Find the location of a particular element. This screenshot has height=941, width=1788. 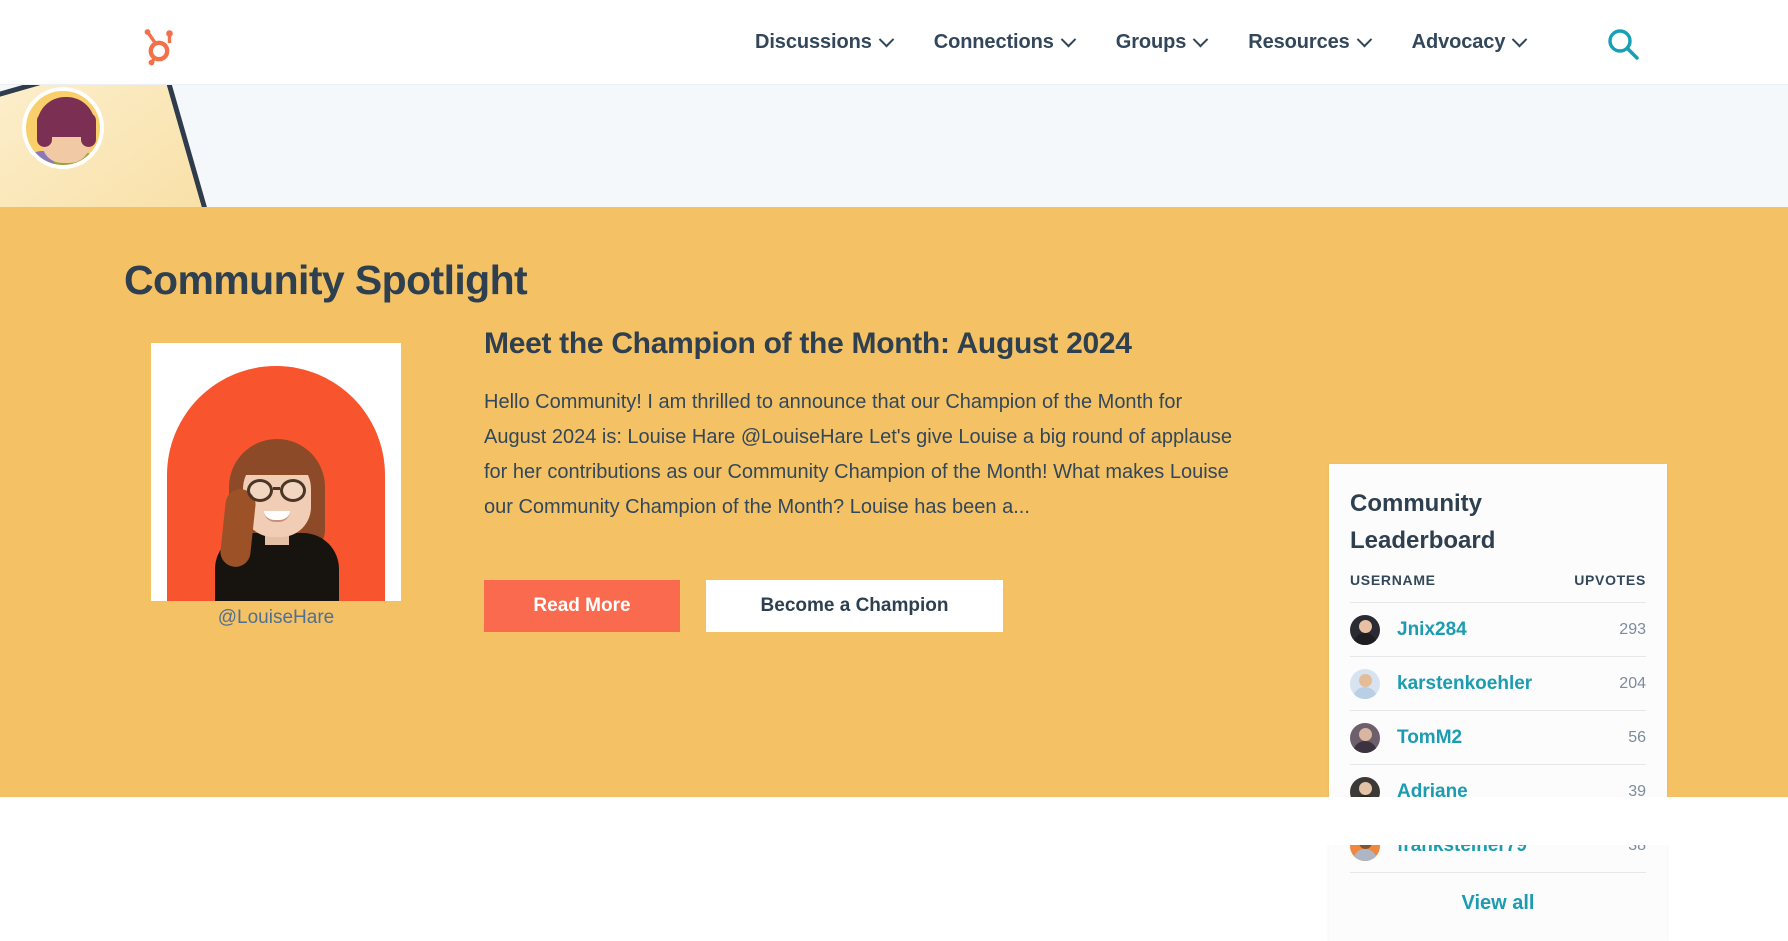

column-header-username: USERNAME is located at coordinates (1393, 580).